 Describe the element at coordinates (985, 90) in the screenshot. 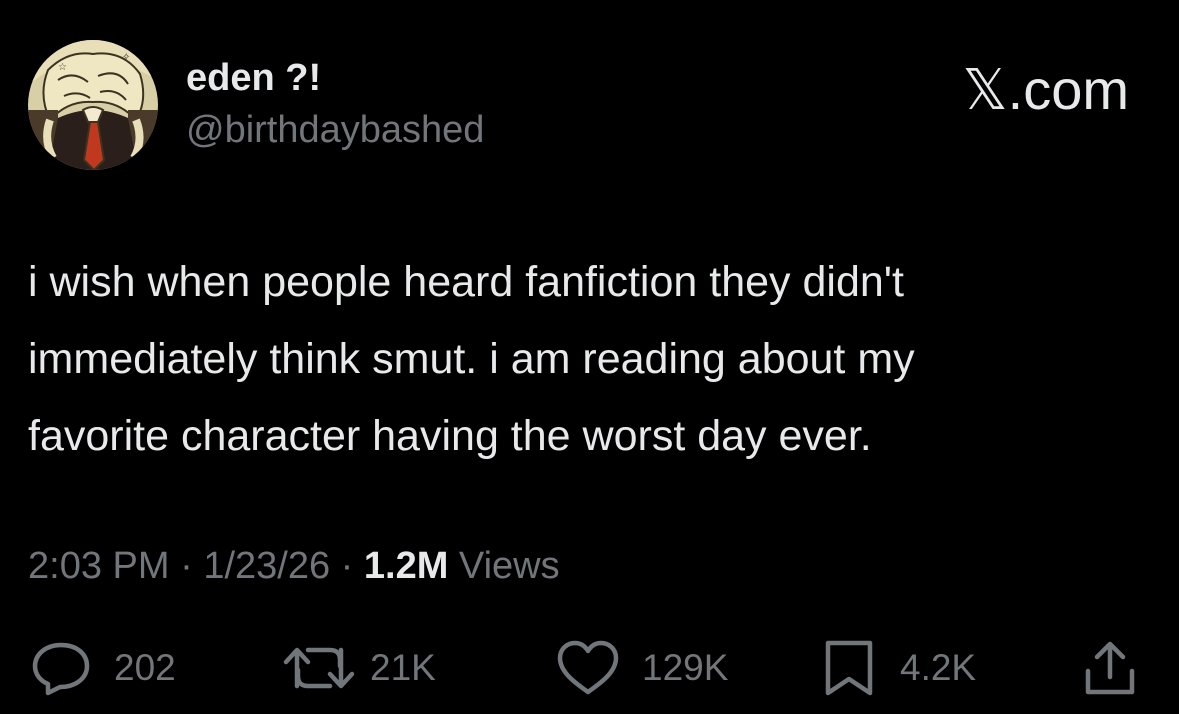

I see `x-logo-icon: 𝕏` at that location.